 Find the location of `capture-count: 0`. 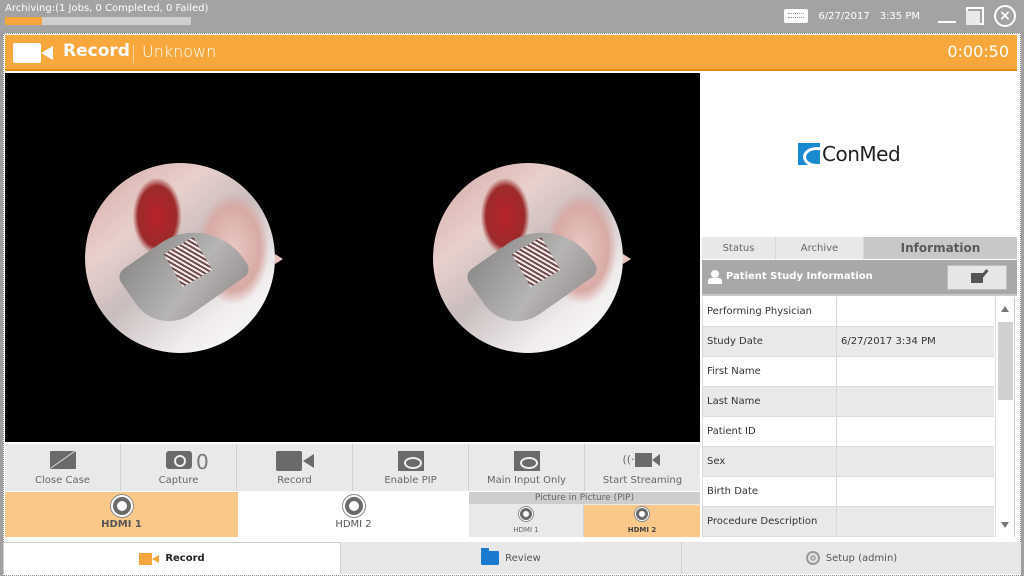

capture-count: 0 is located at coordinates (202, 462).